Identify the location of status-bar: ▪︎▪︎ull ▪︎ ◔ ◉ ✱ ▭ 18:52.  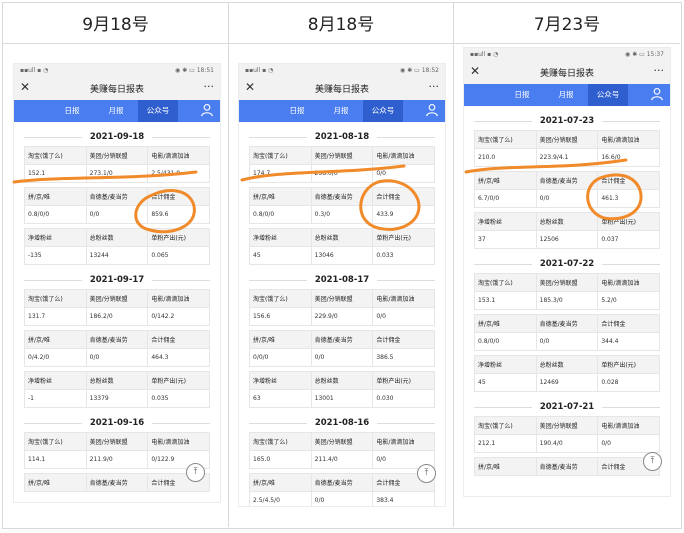
(342, 70).